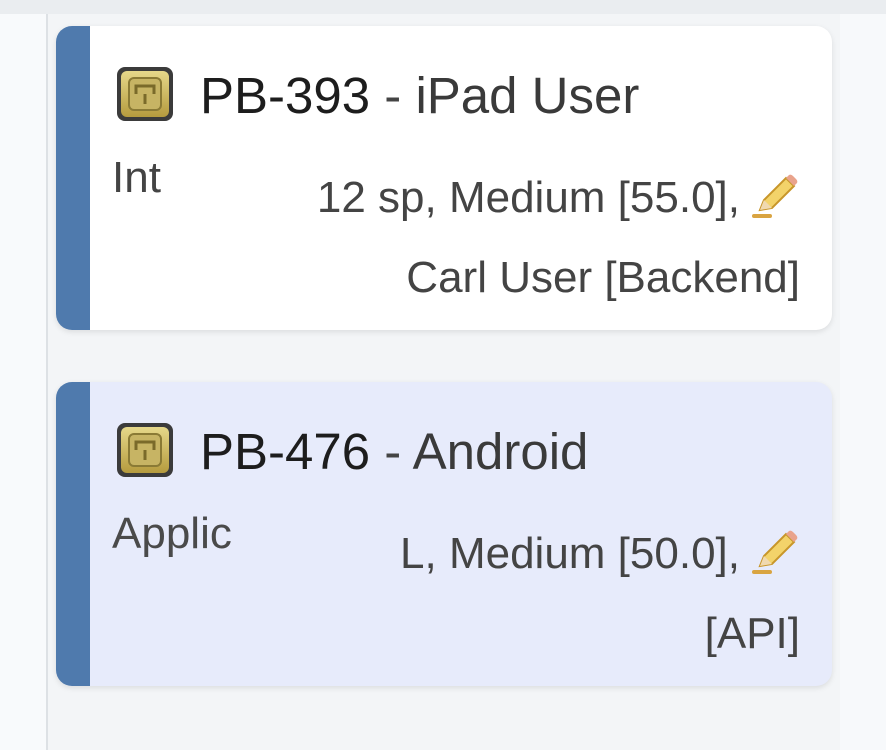 The height and width of the screenshot is (750, 886). Describe the element at coordinates (172, 533) in the screenshot. I see `description-text: Applic` at that location.